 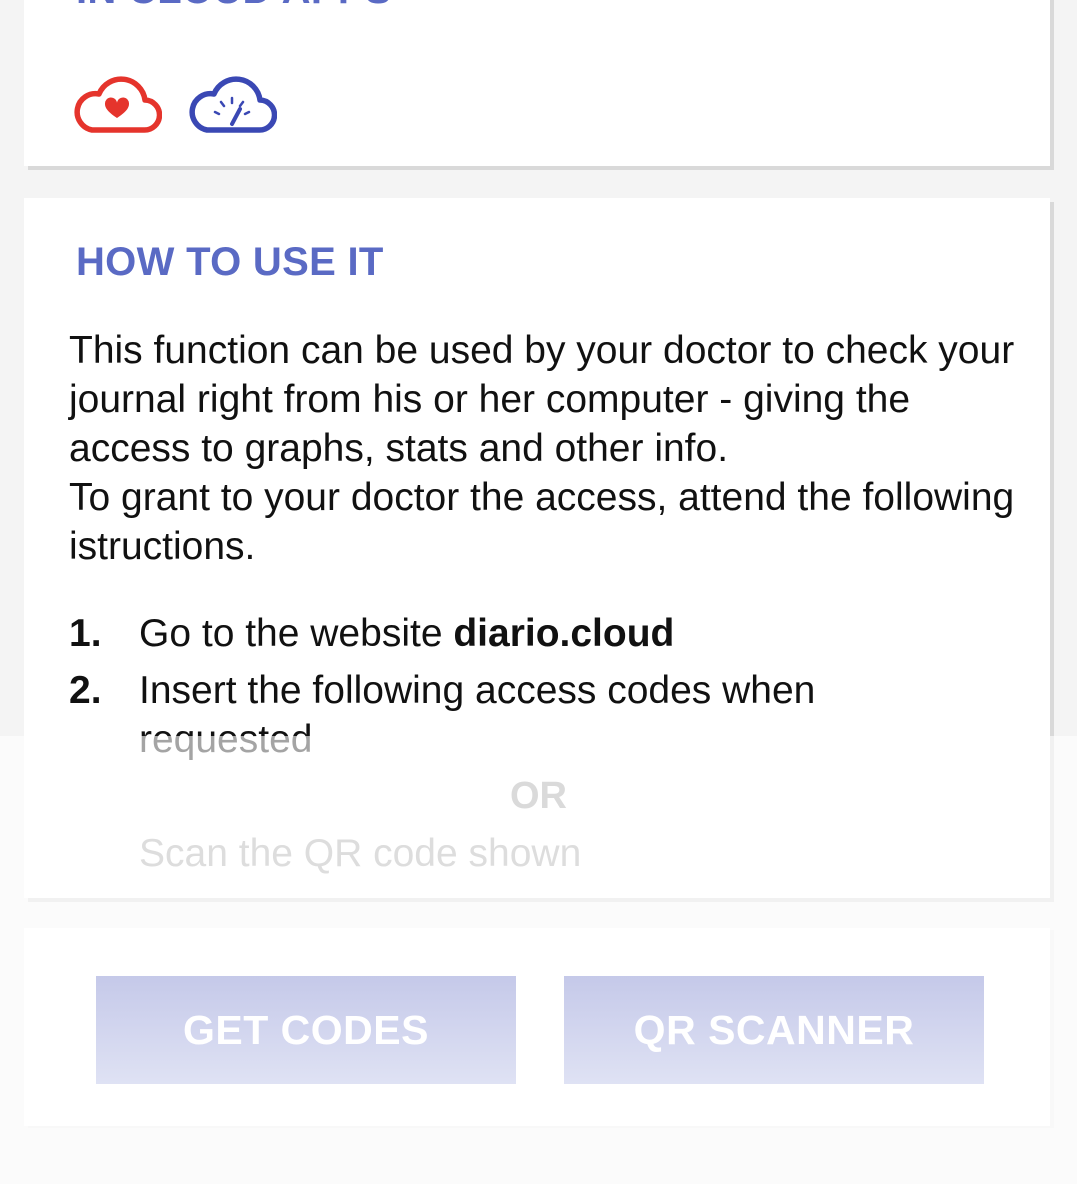 I want to click on website-name: diario.cloud, so click(x=564, y=633).